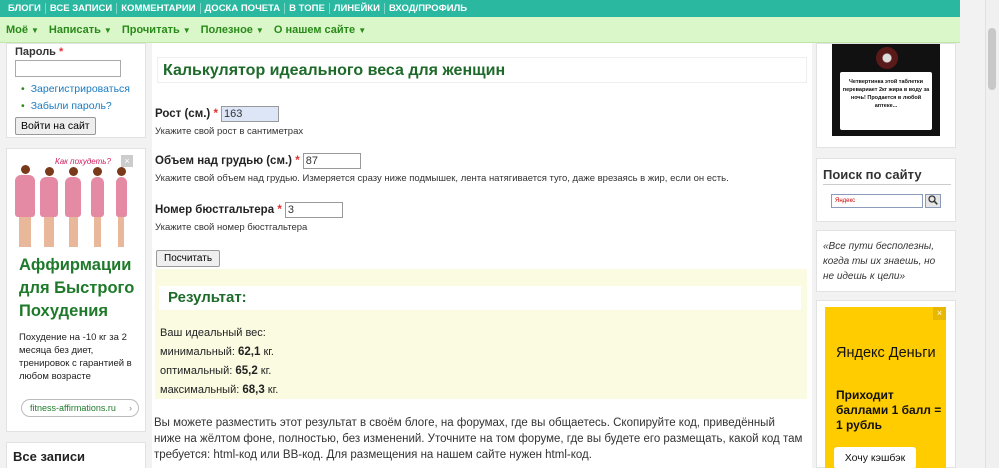  Describe the element at coordinates (243, 8) in the screenshot. I see `nav-honor-board: ДОСКА ПОЧЕТА` at that location.